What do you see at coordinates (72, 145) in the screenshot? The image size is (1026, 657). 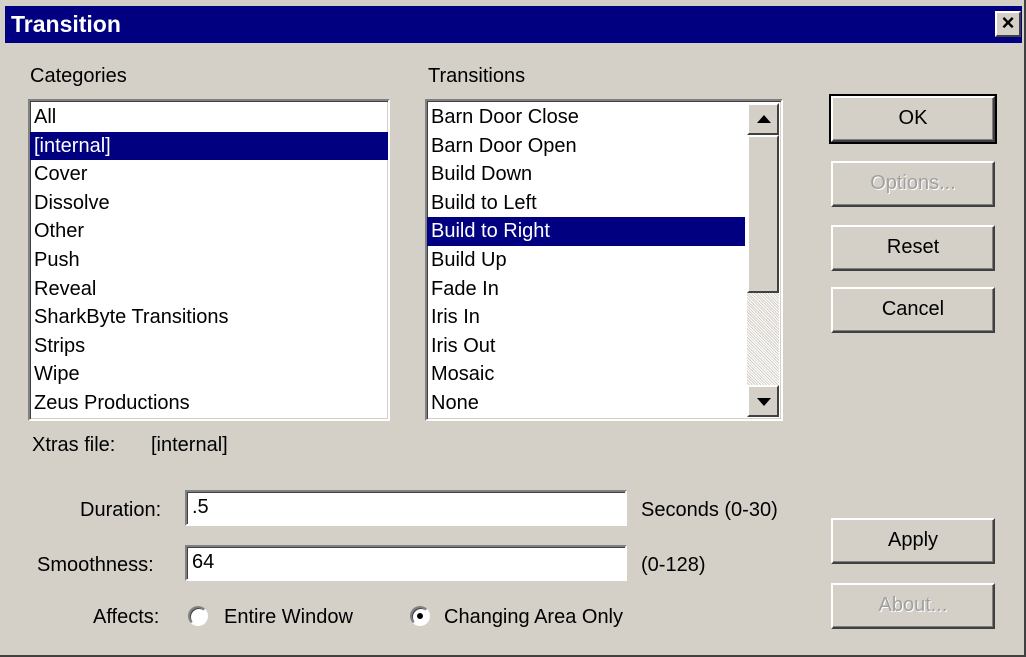 I see `categories-list-item-label: [internal]` at bounding box center [72, 145].